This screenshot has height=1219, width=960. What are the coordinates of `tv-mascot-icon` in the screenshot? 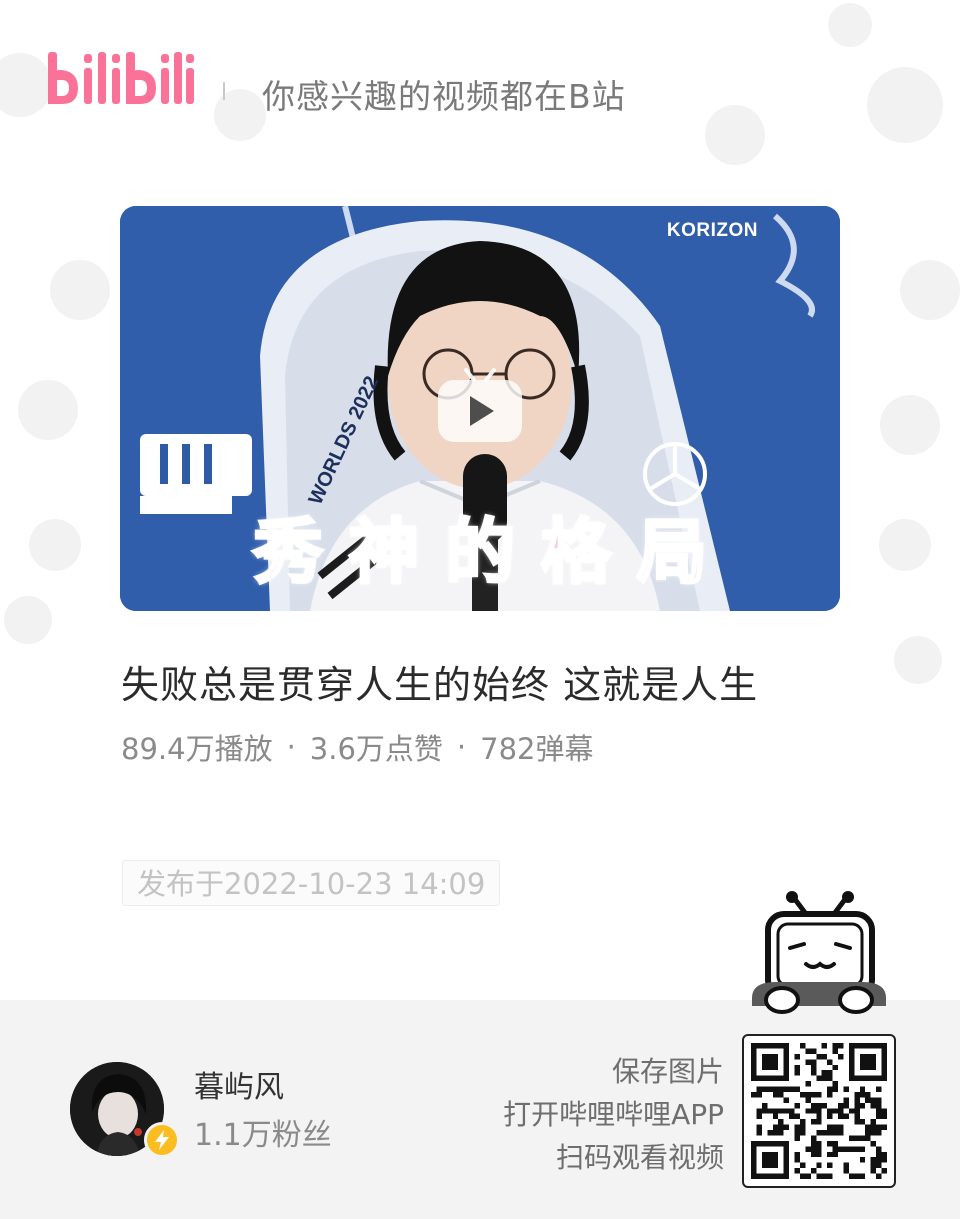 It's located at (819, 952).